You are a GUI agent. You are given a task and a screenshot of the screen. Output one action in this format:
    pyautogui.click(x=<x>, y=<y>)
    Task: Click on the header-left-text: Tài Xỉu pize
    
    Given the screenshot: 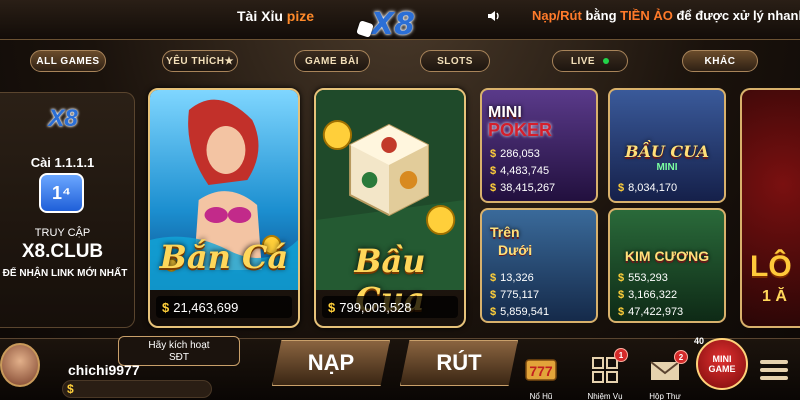 What is the action you would take?
    pyautogui.click(x=275, y=16)
    